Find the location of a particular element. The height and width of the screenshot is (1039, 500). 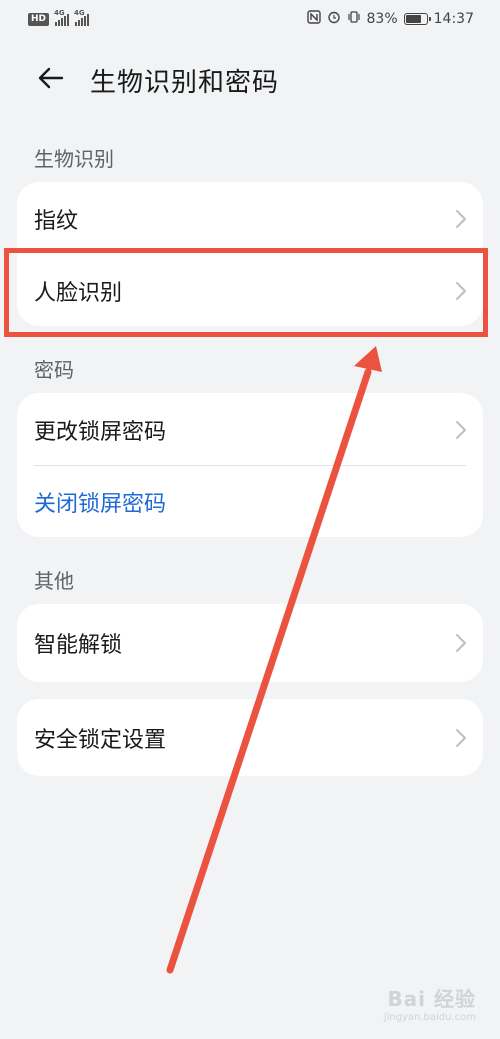

watermark: Bai 经验 jingyan.baidu.com is located at coordinates (430, 1003).